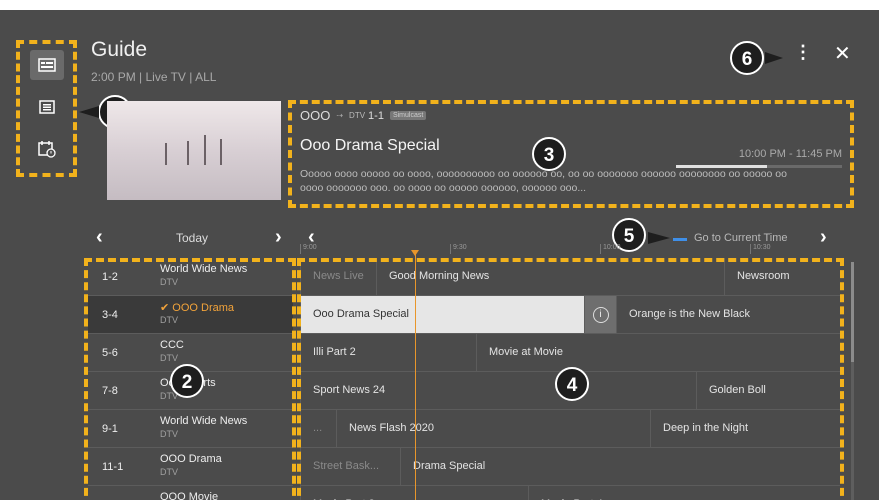 This screenshot has width=879, height=500. I want to click on program-row: News Live Good Morning News Newsroom, so click(570, 277).